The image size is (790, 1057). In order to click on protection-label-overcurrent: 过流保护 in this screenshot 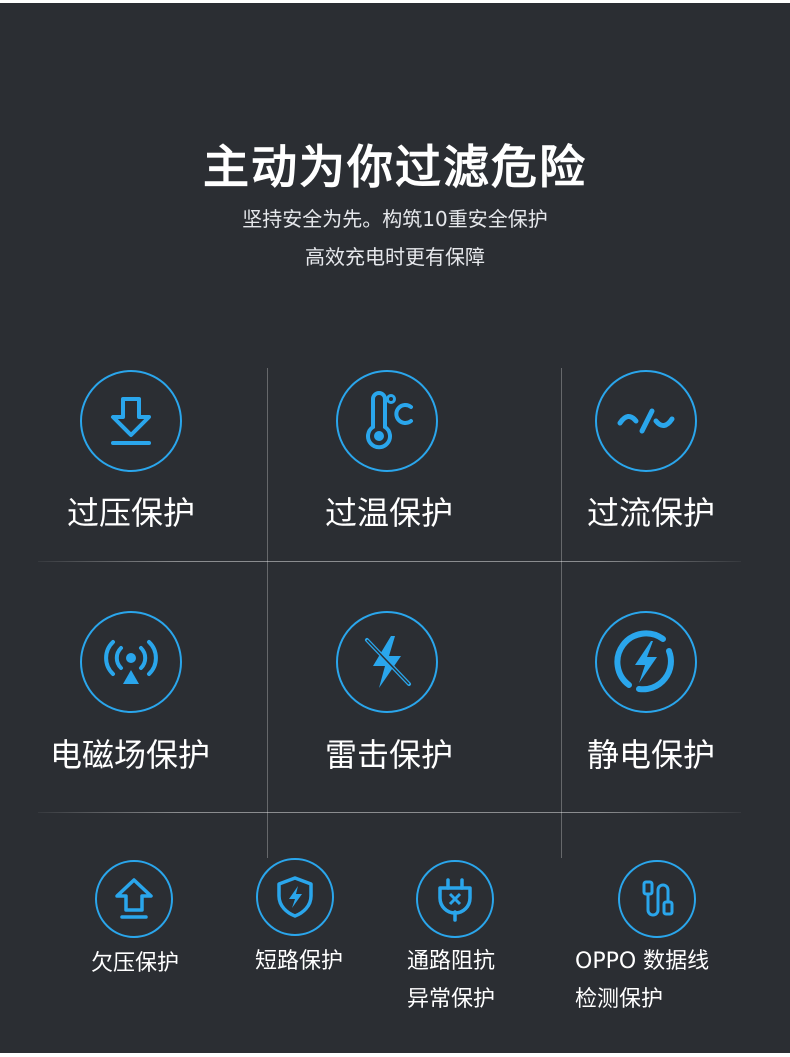, I will do `click(650, 513)`.